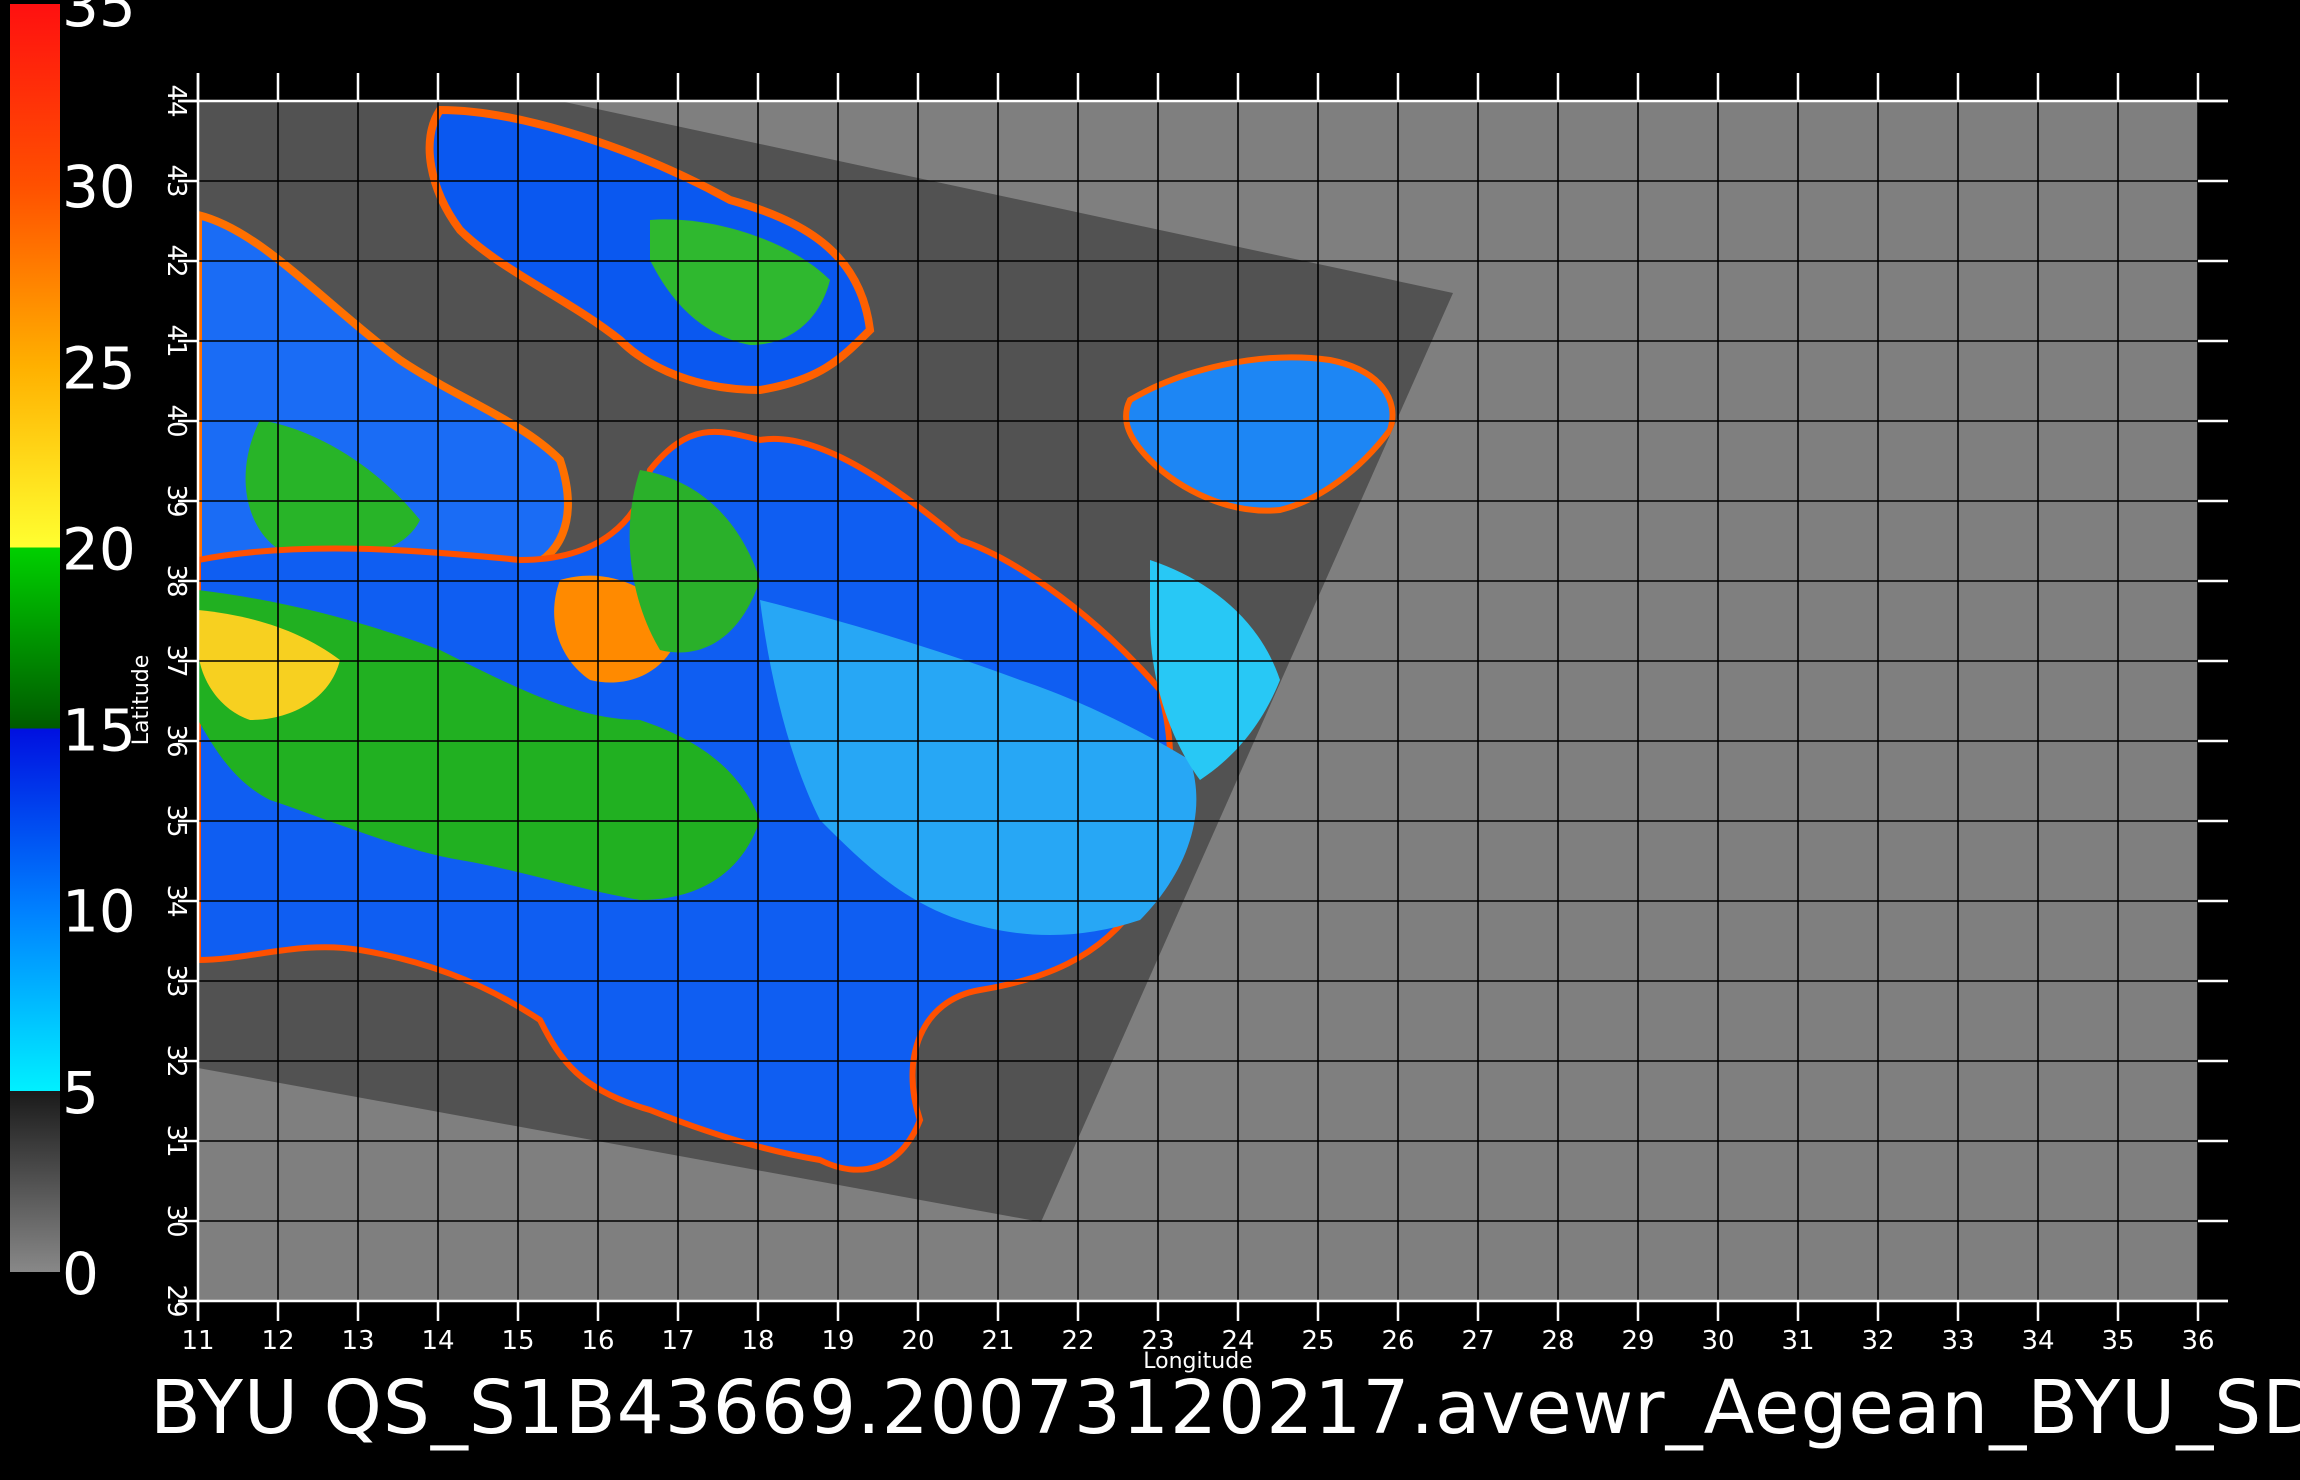 The image size is (2300, 1480). What do you see at coordinates (2037, 1341) in the screenshot?
I see `lon-tick-label: 34` at bounding box center [2037, 1341].